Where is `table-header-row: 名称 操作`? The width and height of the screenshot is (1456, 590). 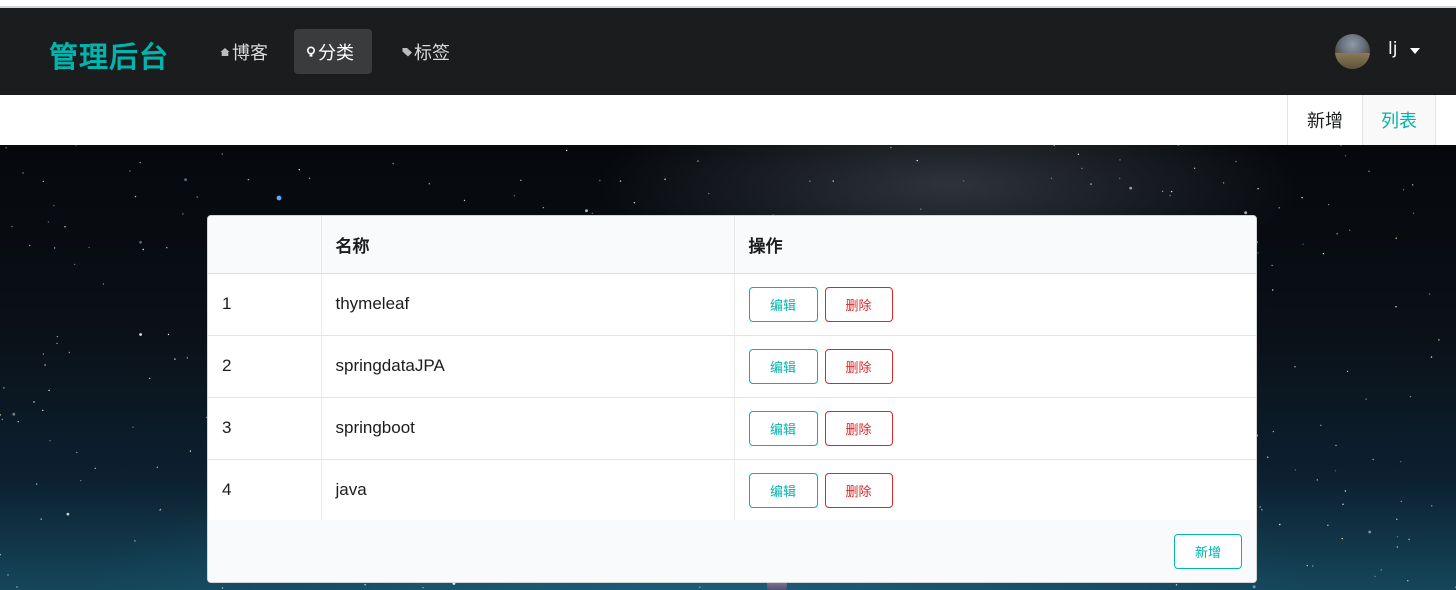 table-header-row: 名称 操作 is located at coordinates (732, 245).